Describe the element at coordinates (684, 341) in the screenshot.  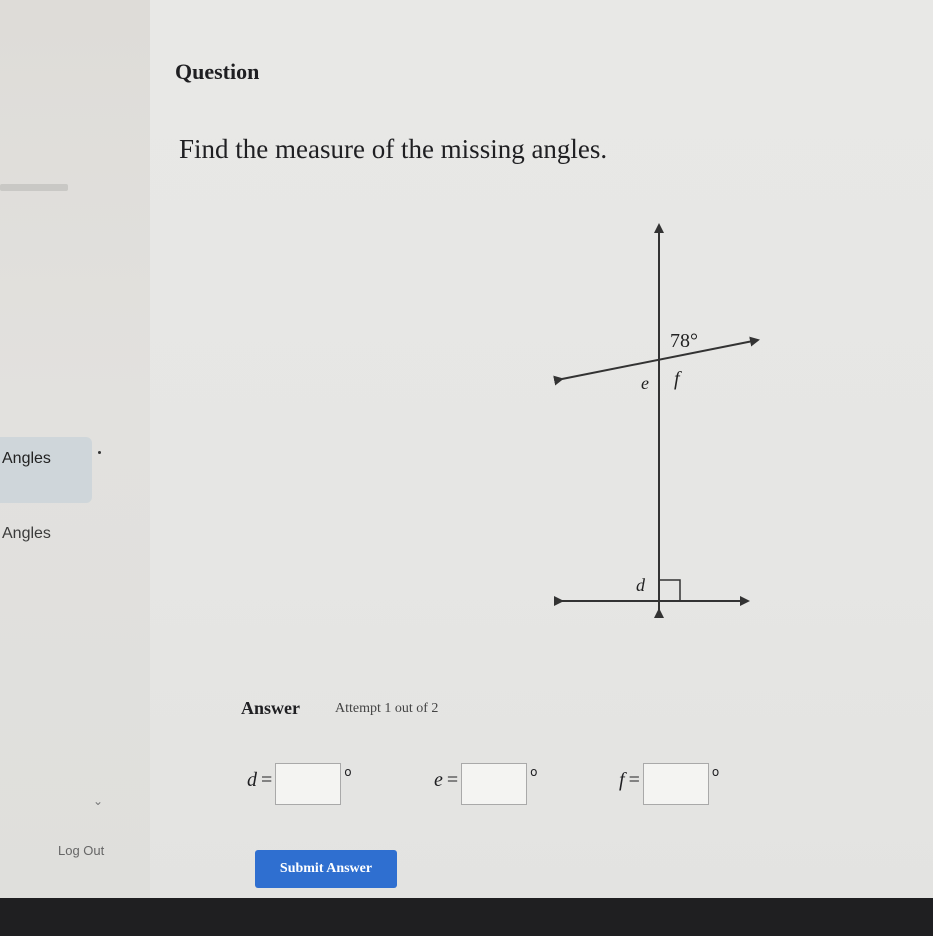
I see `angle-78-label: 78°` at that location.